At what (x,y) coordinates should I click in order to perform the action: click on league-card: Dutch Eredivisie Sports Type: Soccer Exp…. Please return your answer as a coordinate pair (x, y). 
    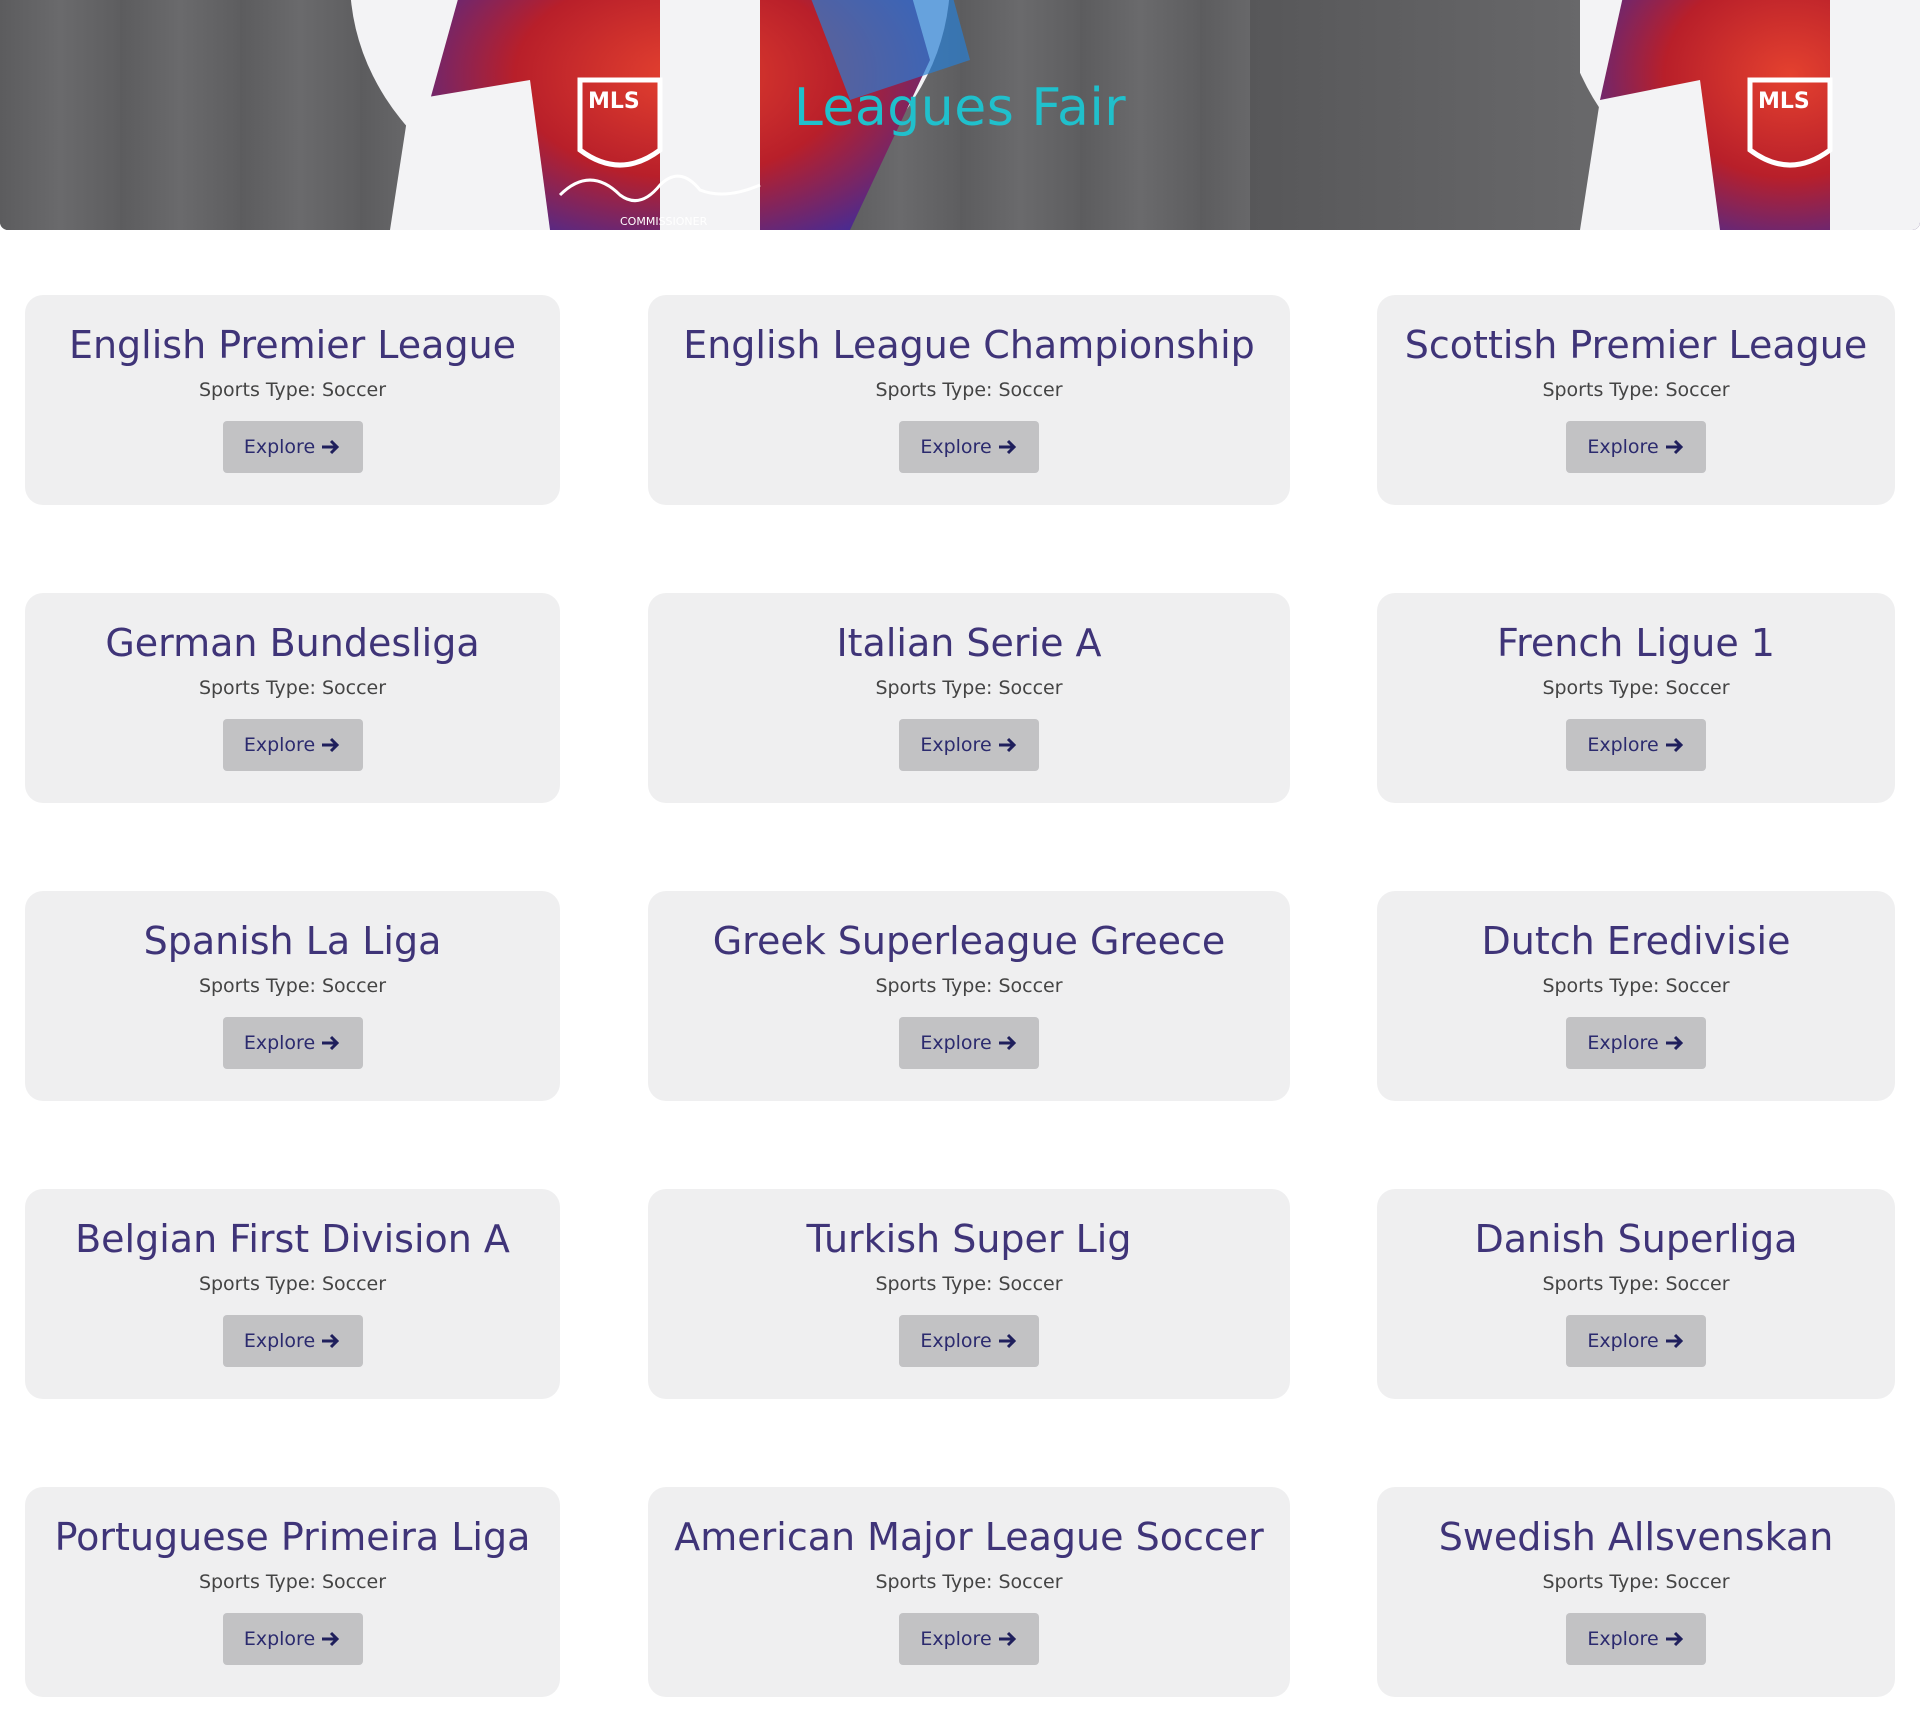
    Looking at the image, I should click on (1636, 996).